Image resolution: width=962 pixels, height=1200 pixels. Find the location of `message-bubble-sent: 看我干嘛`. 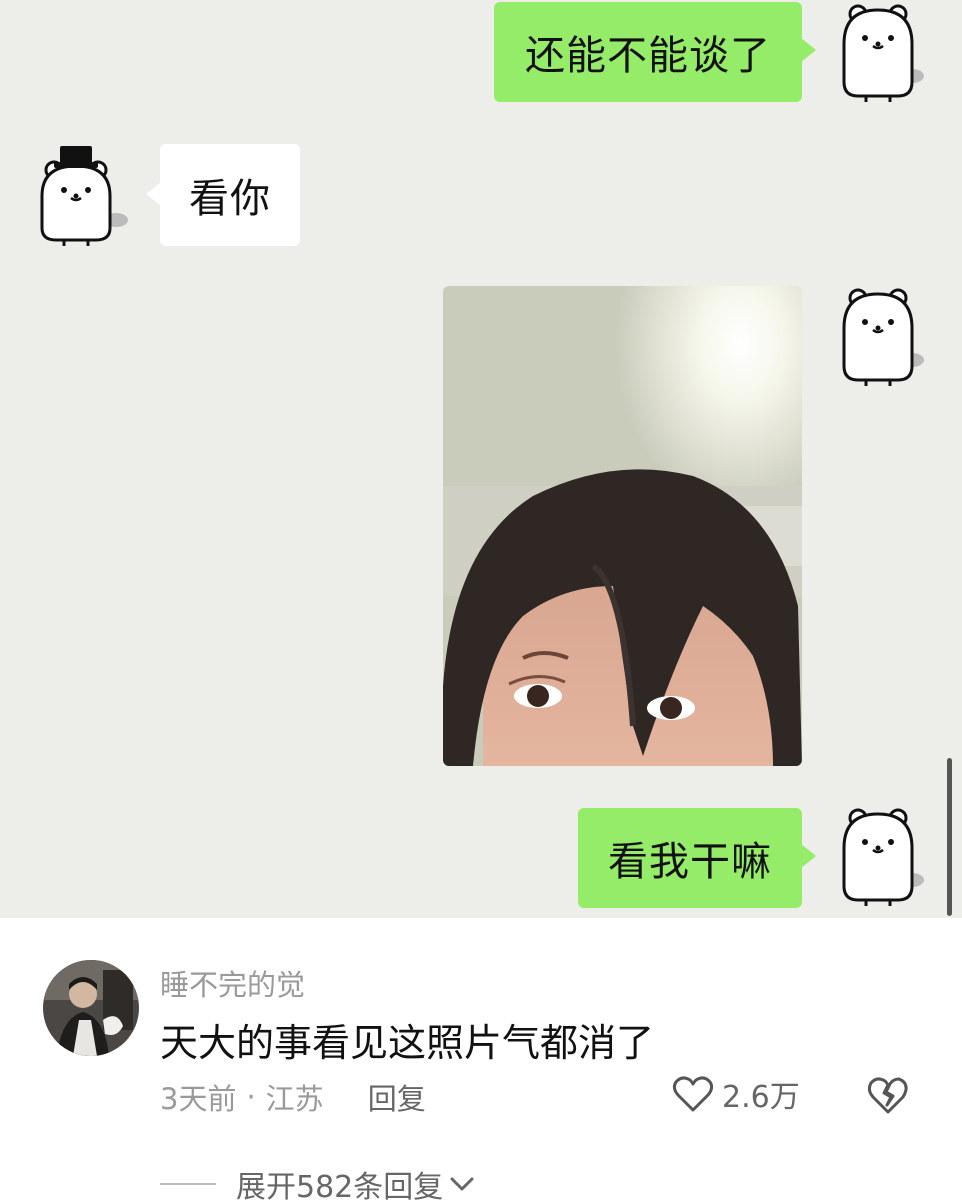

message-bubble-sent: 看我干嘛 is located at coordinates (697, 858).